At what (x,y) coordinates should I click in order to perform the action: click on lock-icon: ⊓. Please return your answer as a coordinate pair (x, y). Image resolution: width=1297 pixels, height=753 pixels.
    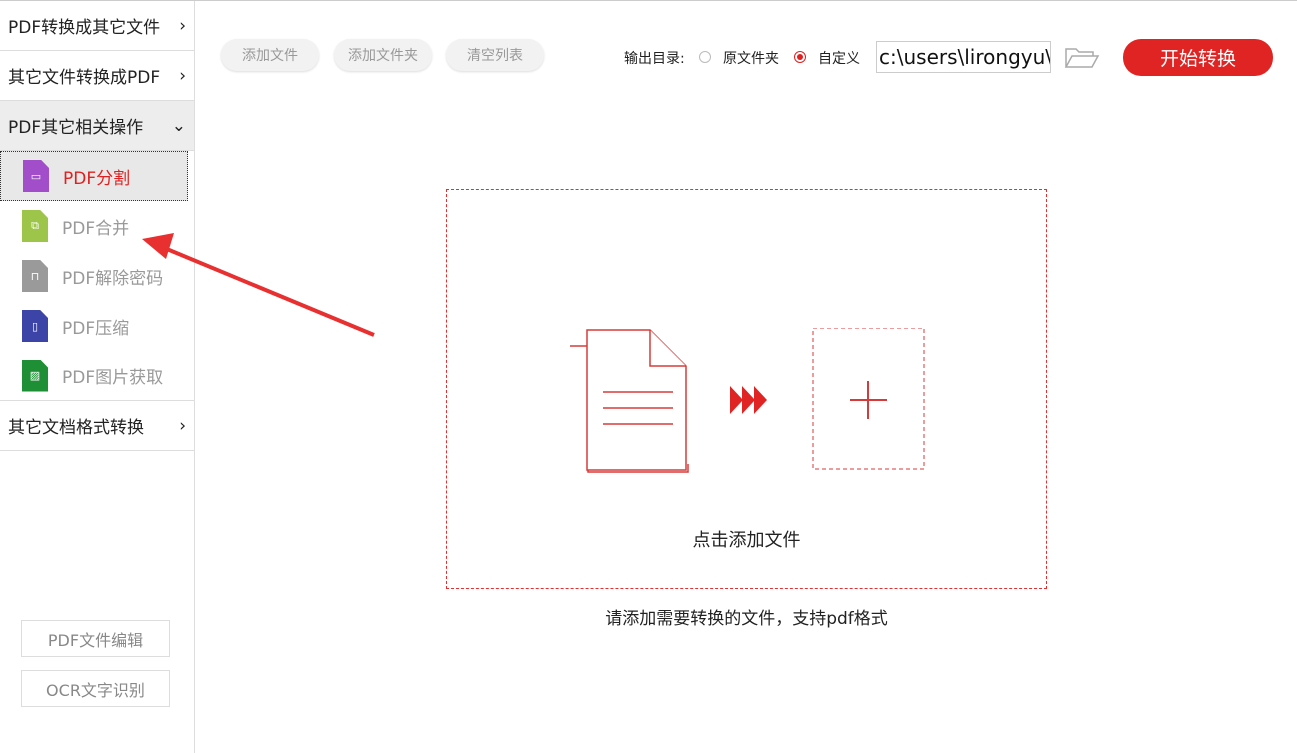
    Looking at the image, I should click on (35, 276).